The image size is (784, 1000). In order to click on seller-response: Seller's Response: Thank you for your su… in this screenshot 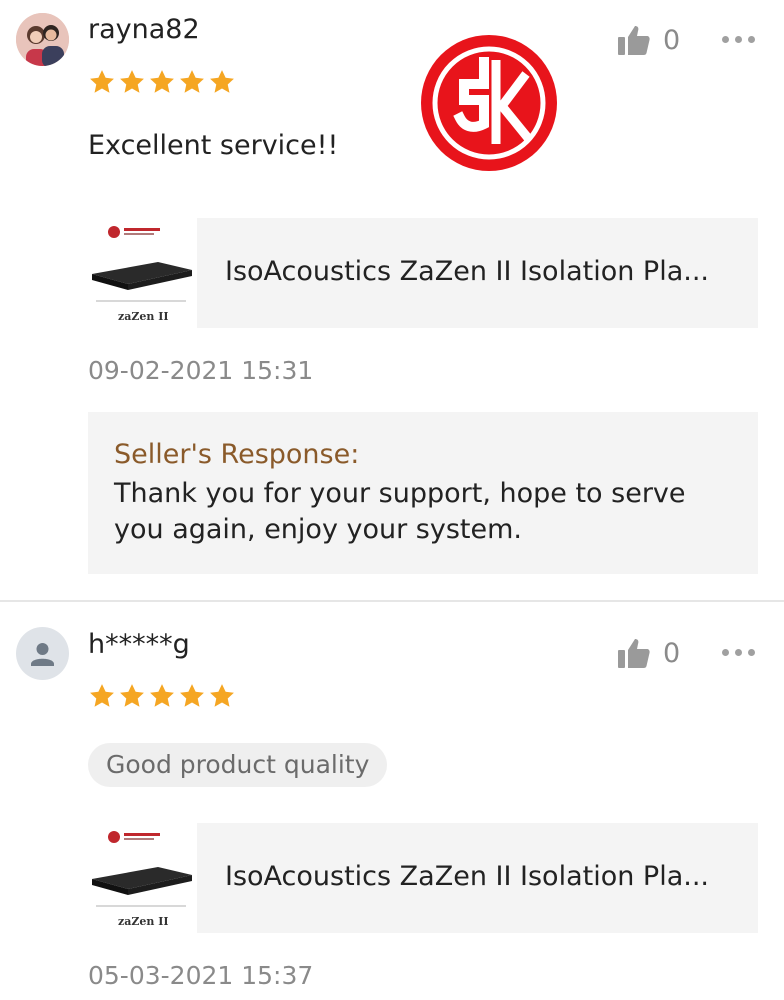, I will do `click(423, 493)`.